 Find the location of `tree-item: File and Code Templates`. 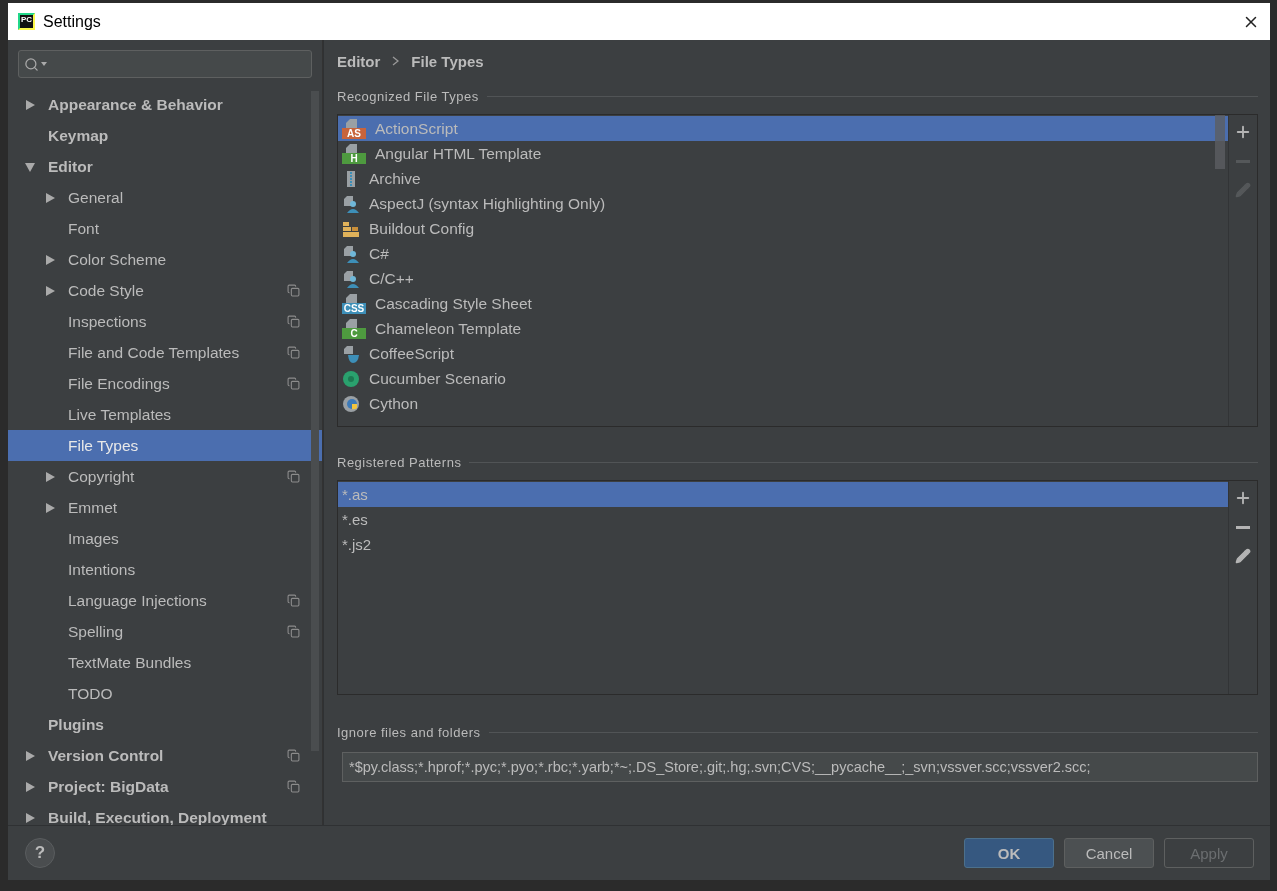

tree-item: File and Code Templates is located at coordinates (165, 352).